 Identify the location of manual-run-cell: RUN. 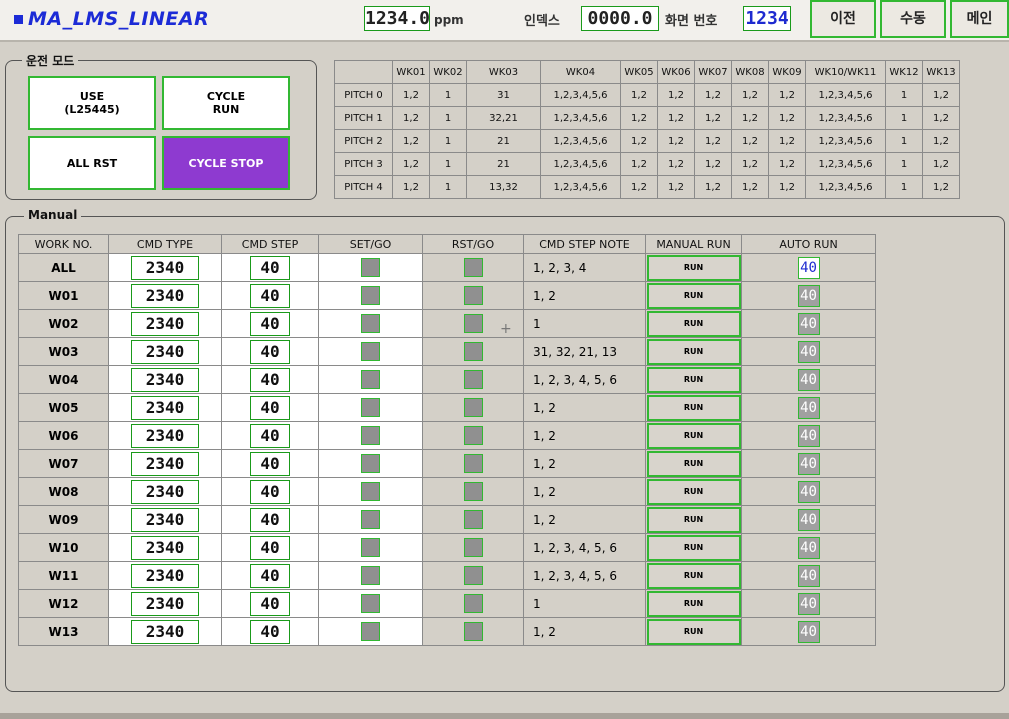
(693, 267).